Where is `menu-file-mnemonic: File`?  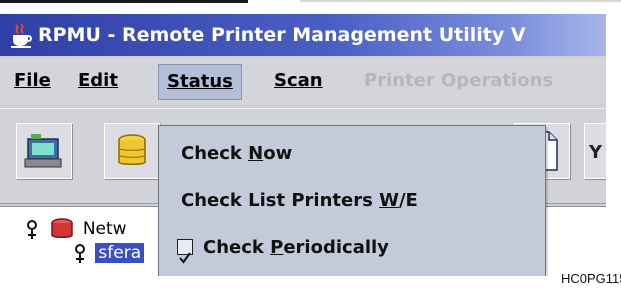 menu-file-mnemonic: File is located at coordinates (32, 80).